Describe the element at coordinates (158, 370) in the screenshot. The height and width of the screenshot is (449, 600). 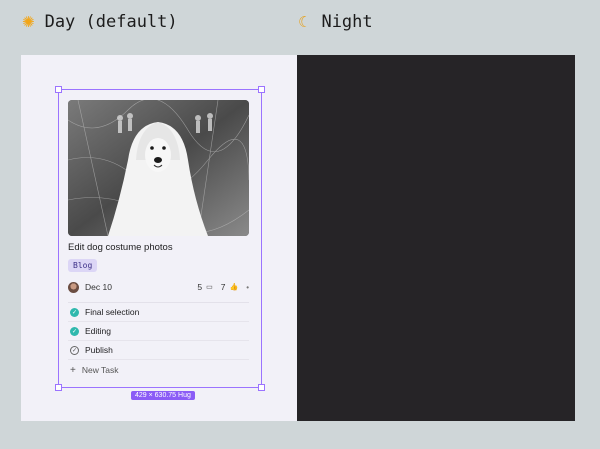
I see `new-task-button: + New Task` at that location.